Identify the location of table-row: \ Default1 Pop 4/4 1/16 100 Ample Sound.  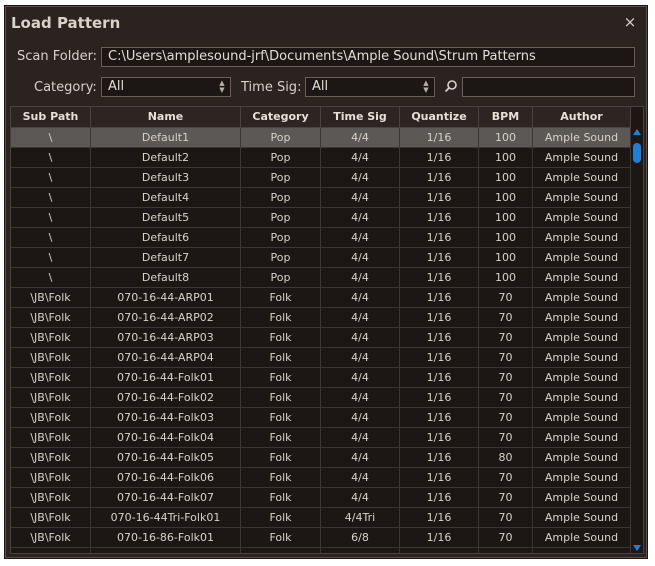
(321, 138).